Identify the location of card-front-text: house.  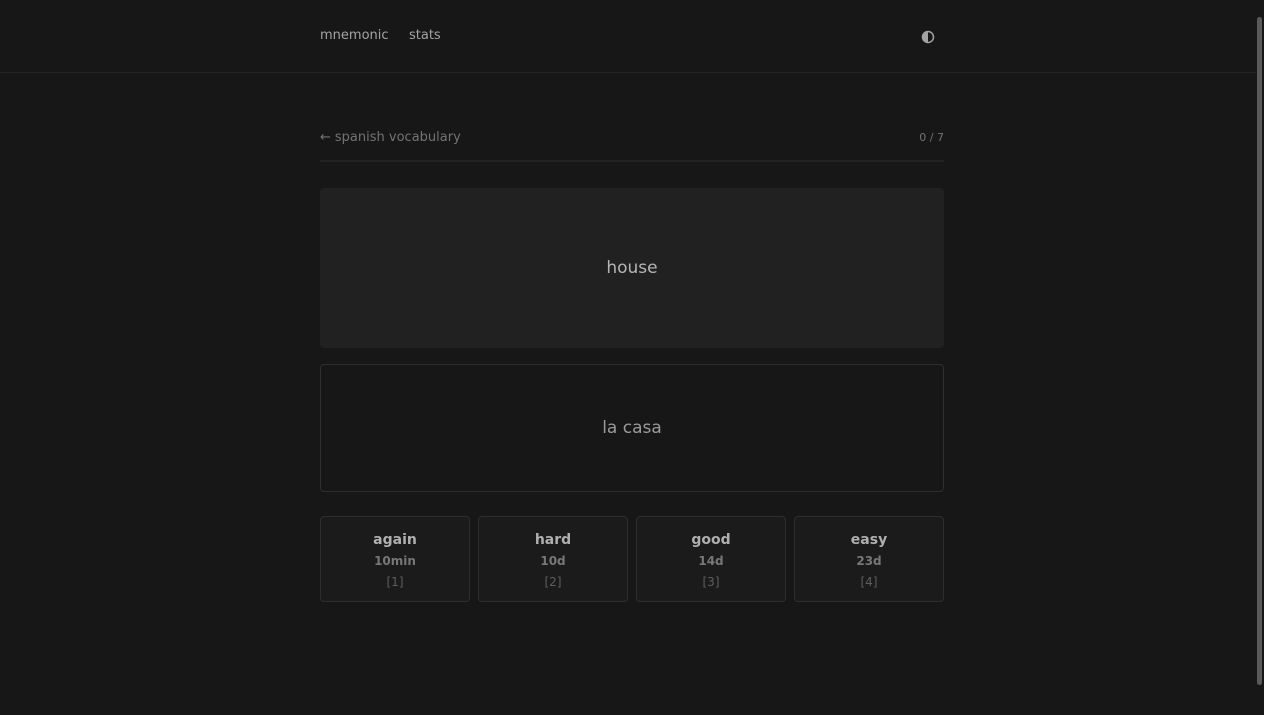
(632, 268).